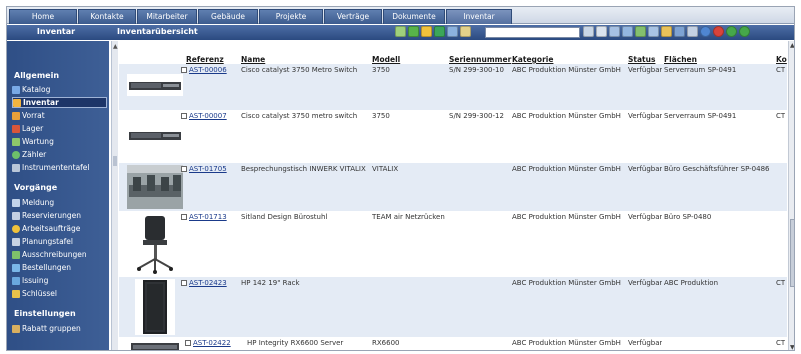 Image resolution: width=801 pixels, height=354 pixels. Describe the element at coordinates (59, 228) in the screenshot. I see `sidebar-item-arbeitsauftraege: Arbeitsaufträge` at that location.